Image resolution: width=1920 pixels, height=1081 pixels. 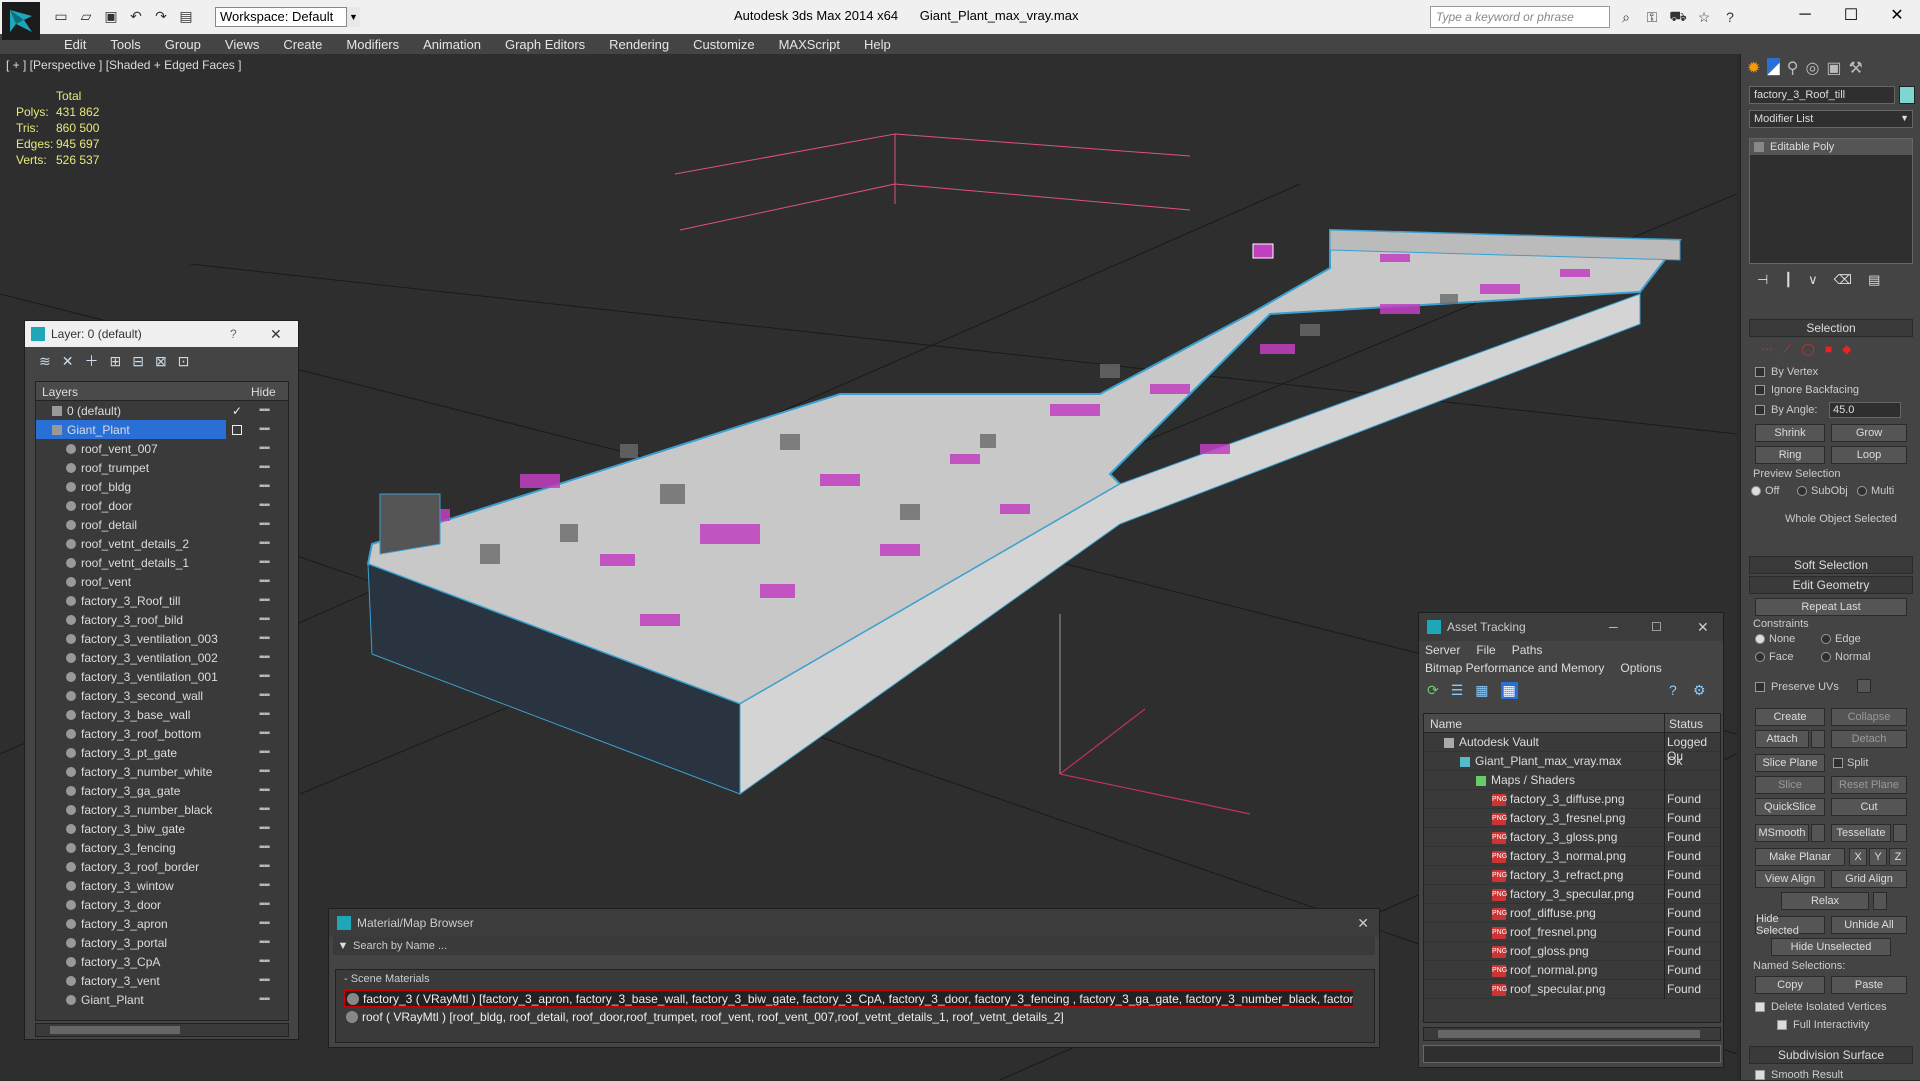 What do you see at coordinates (1760, 372) in the screenshot?
I see `by-vertex-checkbox` at bounding box center [1760, 372].